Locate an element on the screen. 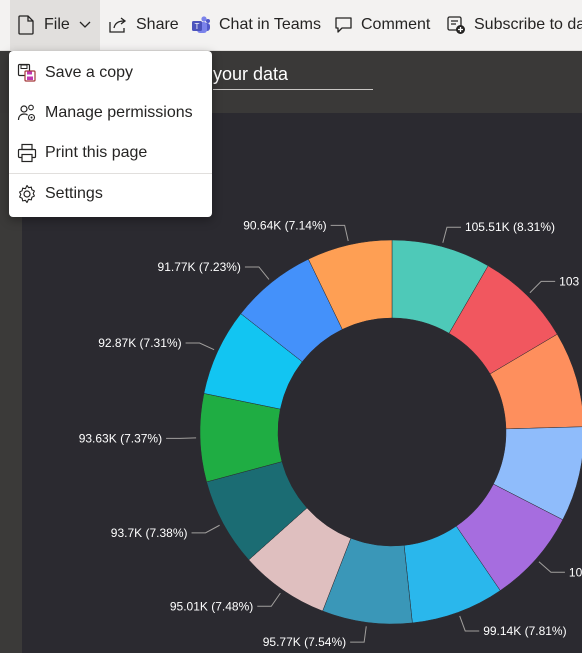  comment-label: Comment is located at coordinates (396, 24).